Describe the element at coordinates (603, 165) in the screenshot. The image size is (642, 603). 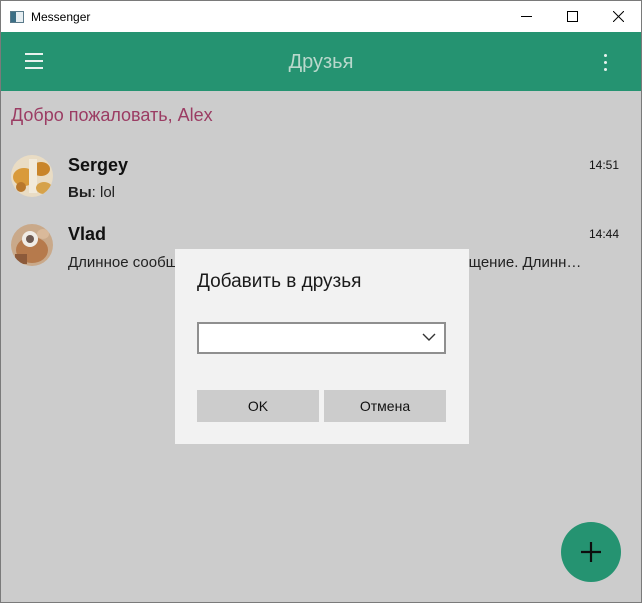
I see `chat-time: 14:51` at that location.